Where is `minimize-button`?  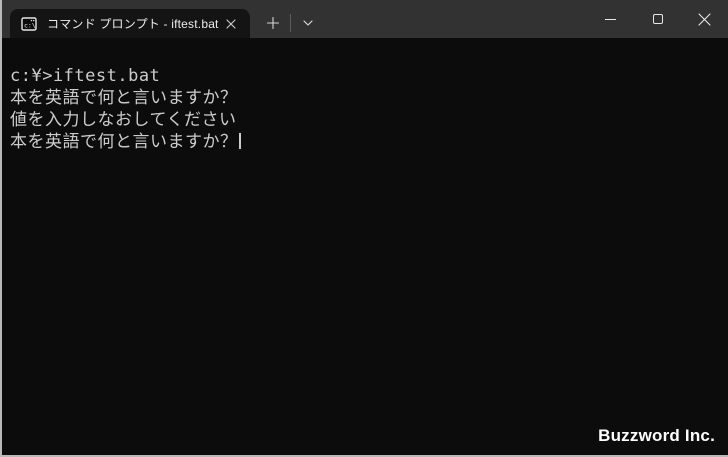
minimize-button is located at coordinates (610, 19).